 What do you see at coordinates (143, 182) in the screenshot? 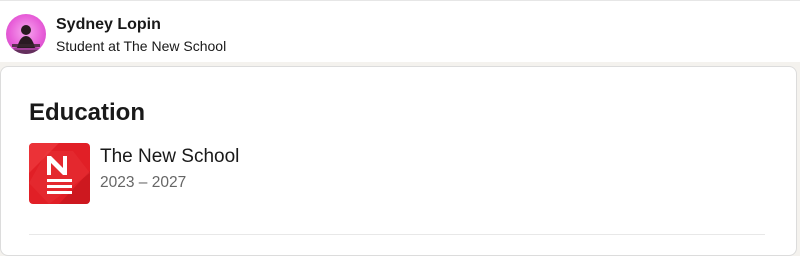
I see `school-dates: 2023 – 2027` at bounding box center [143, 182].